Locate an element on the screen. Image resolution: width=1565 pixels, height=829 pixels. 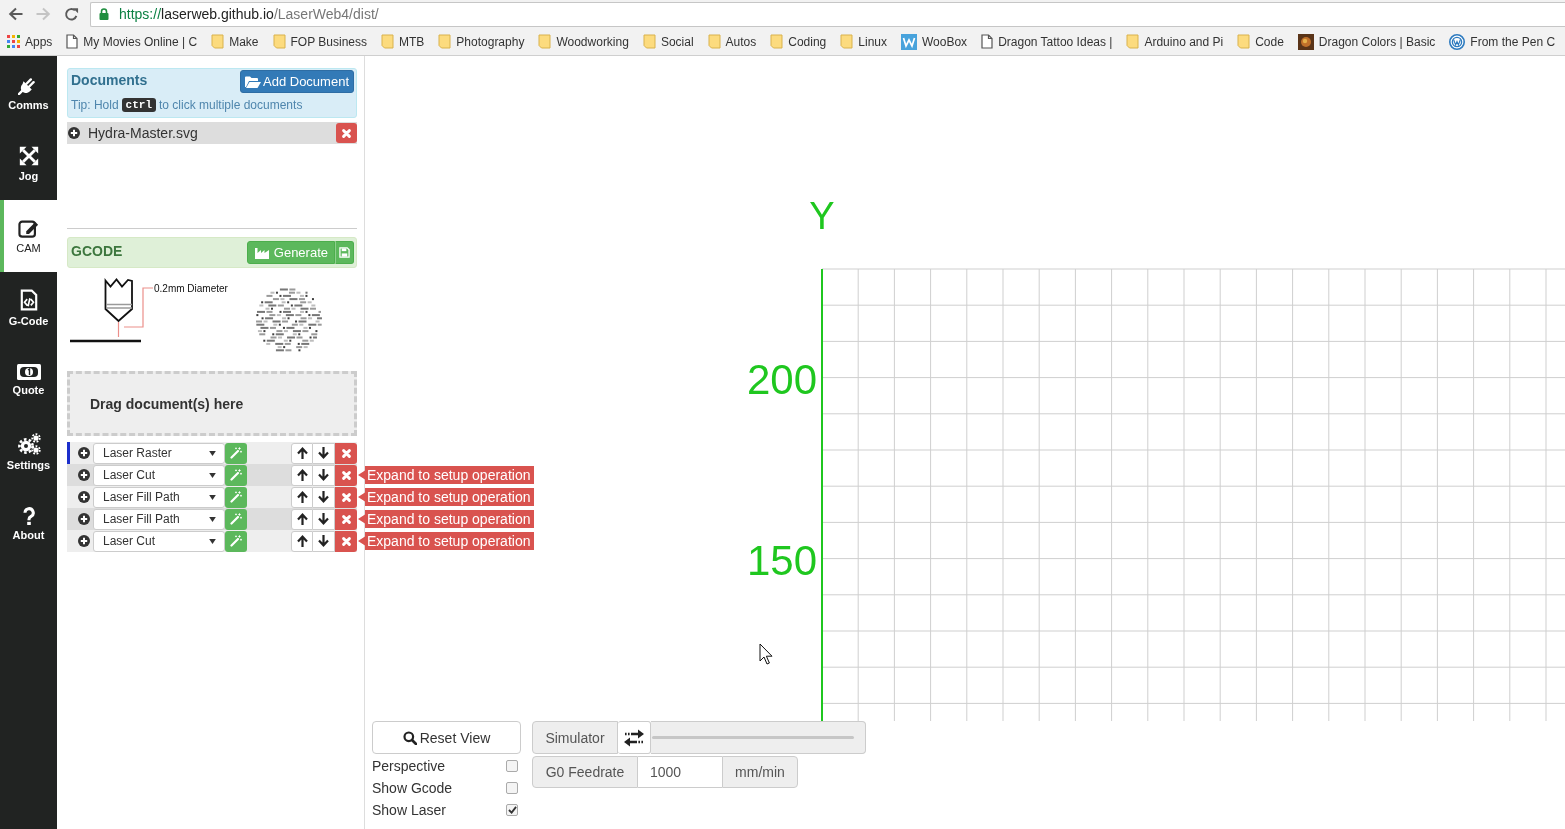
pencil-square-icon is located at coordinates (28, 228).